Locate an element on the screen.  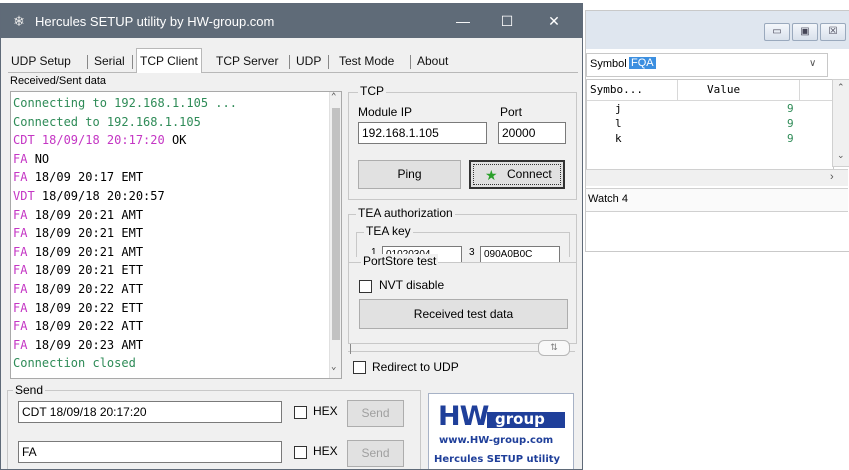
horizontal-scrollbar: › is located at coordinates (717, 177).